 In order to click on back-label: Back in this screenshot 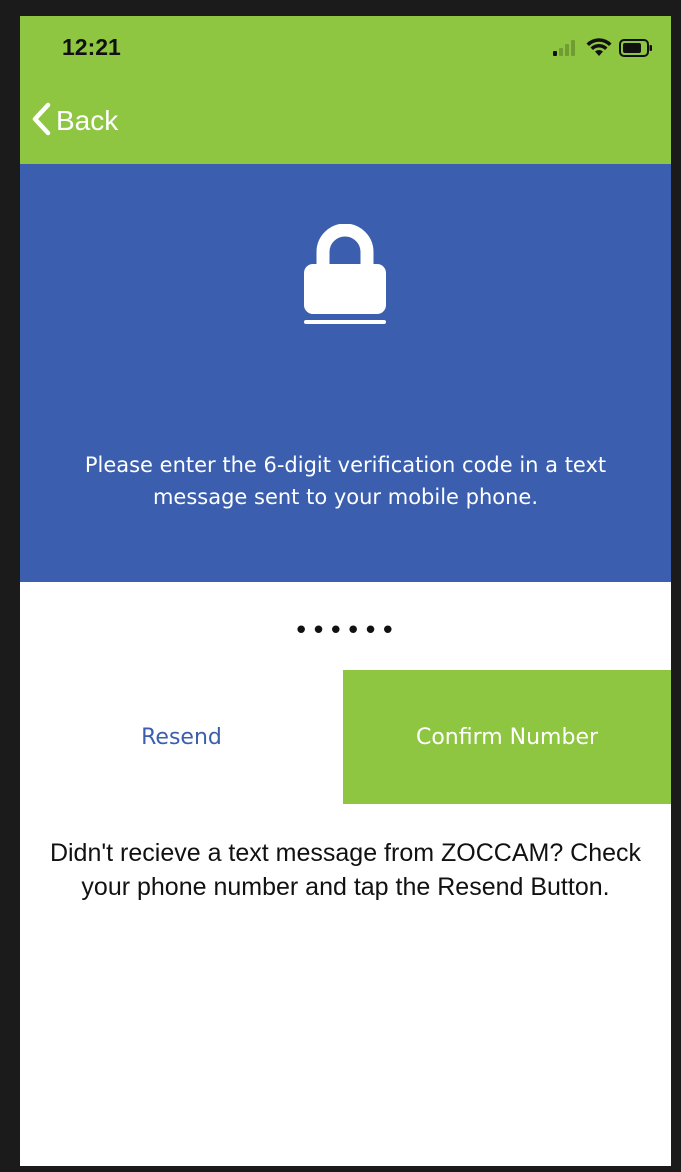, I will do `click(87, 120)`.